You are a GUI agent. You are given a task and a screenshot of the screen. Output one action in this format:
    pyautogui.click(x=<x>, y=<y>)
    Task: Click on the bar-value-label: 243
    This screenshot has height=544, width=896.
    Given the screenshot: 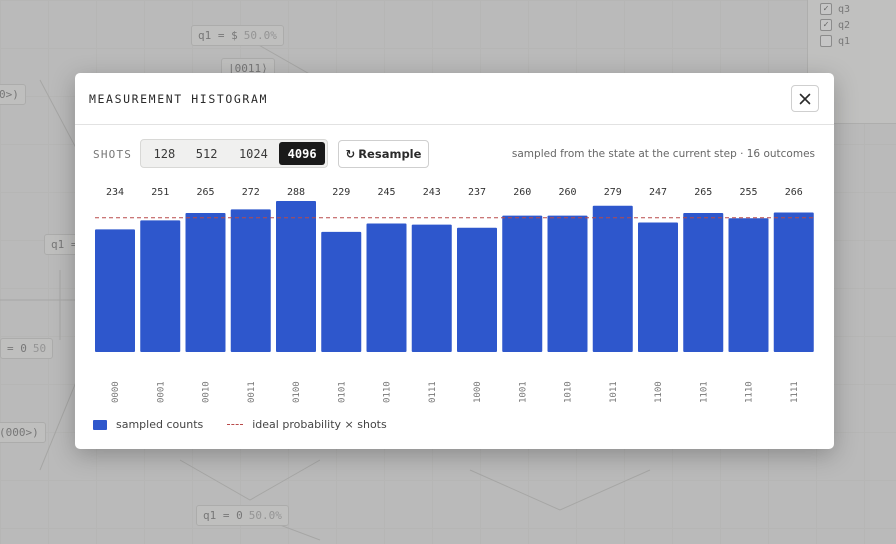 What is the action you would take?
    pyautogui.click(x=432, y=192)
    